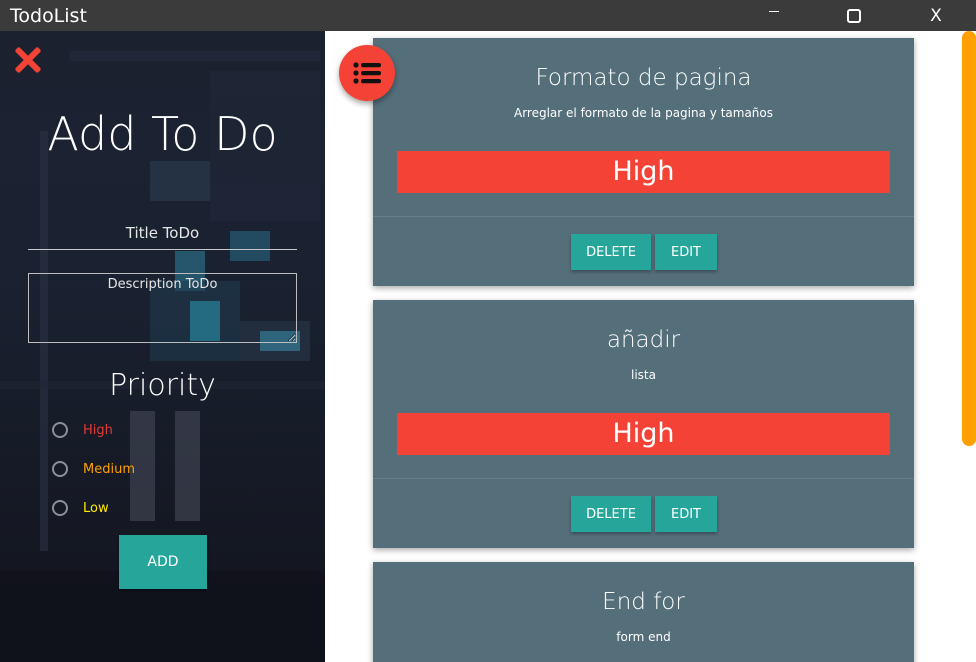 The image size is (976, 662). Describe the element at coordinates (48, 16) in the screenshot. I see `app-title: TodoList` at that location.